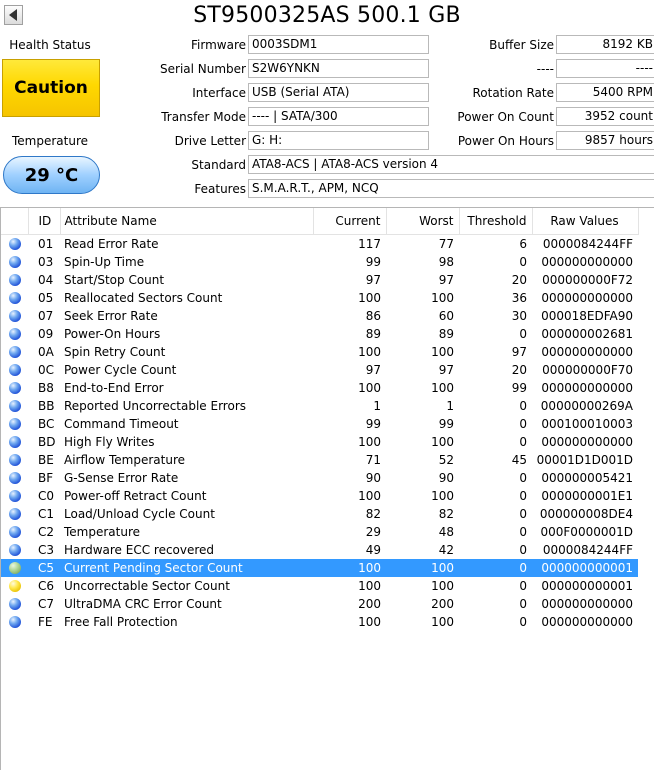  I want to click on cell-raw-value: 000000000F72, so click(587, 279).